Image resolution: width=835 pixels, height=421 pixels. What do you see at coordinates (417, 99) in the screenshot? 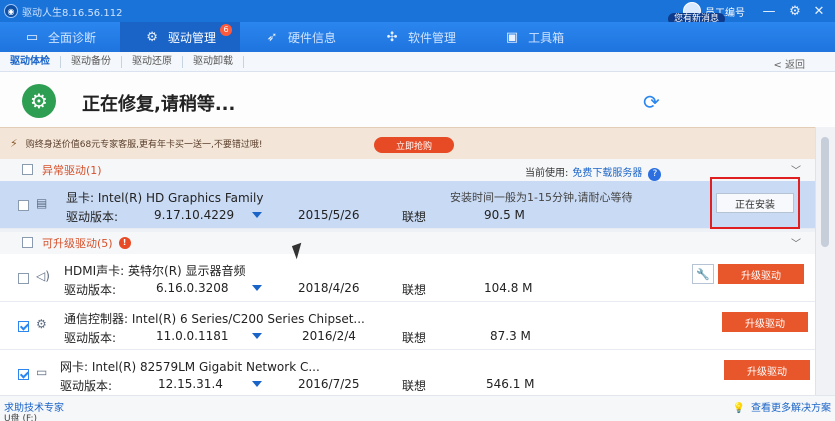
I see `status-header: ⚙ 正在修复,请稍等... ⟳` at bounding box center [417, 99].